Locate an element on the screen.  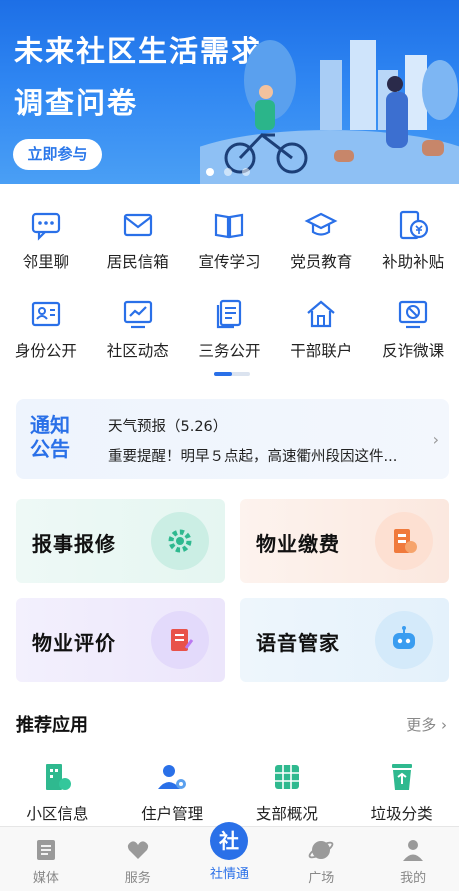
subsidy-icon is located at coordinates (414, 225).